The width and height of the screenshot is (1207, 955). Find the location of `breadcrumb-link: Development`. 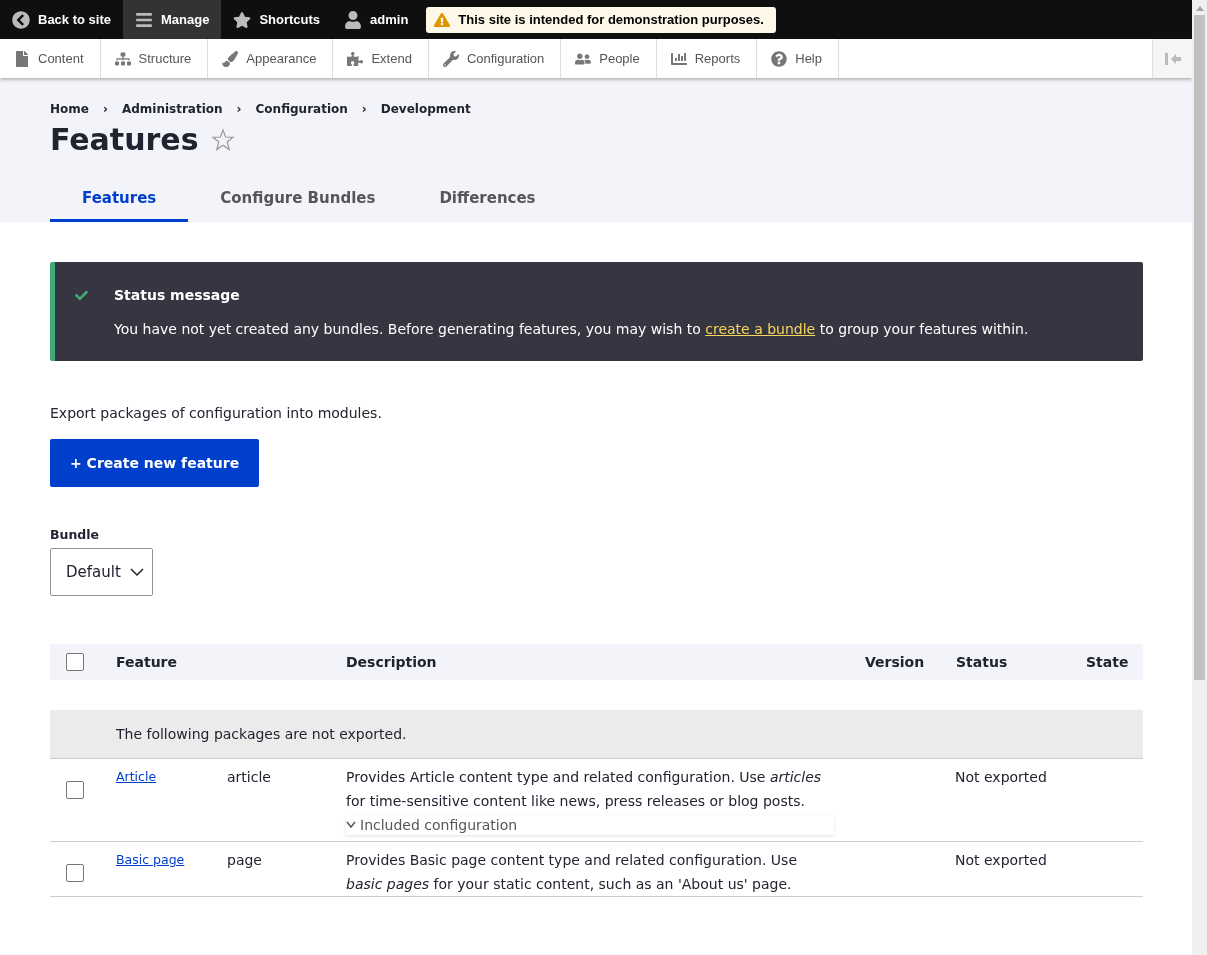

breadcrumb-link: Development is located at coordinates (425, 109).